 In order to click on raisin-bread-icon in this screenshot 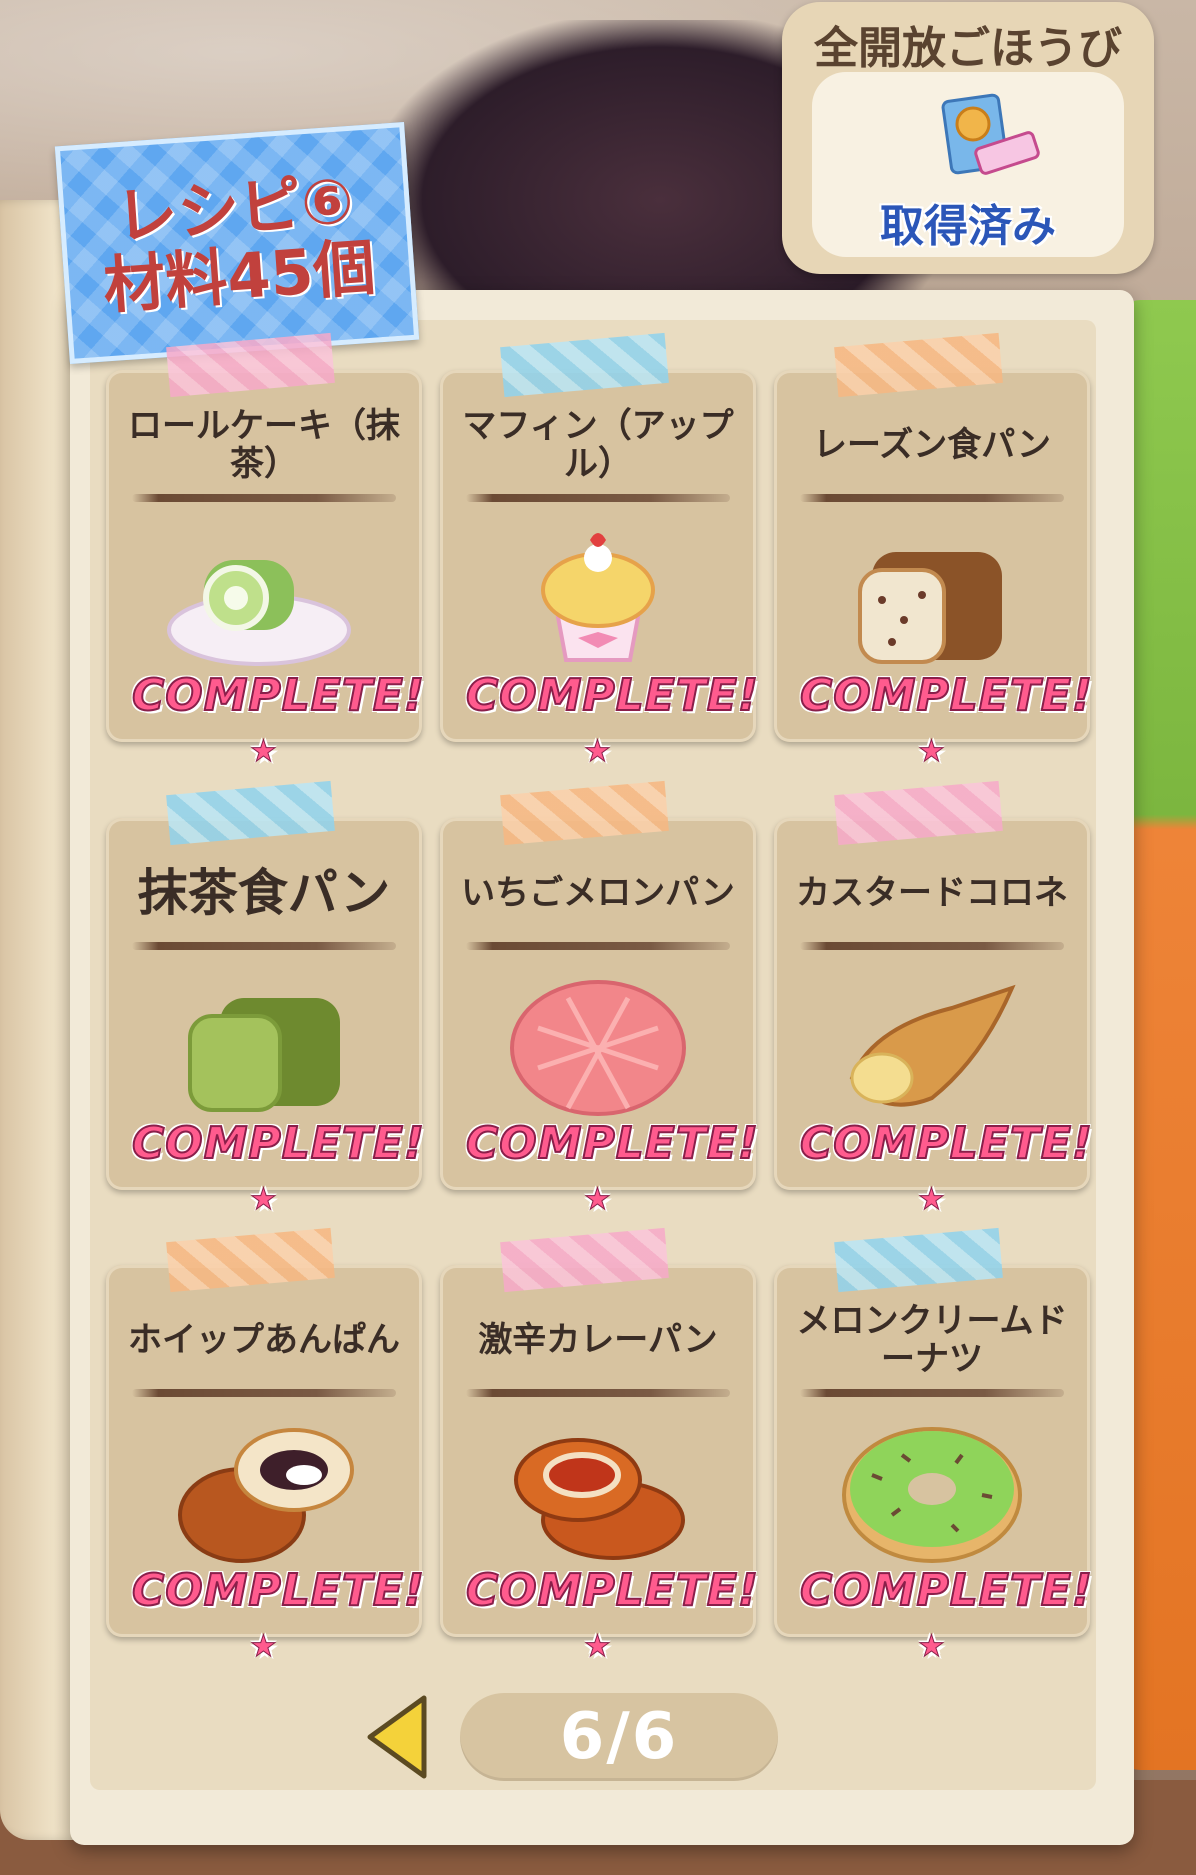, I will do `click(930, 608)`.